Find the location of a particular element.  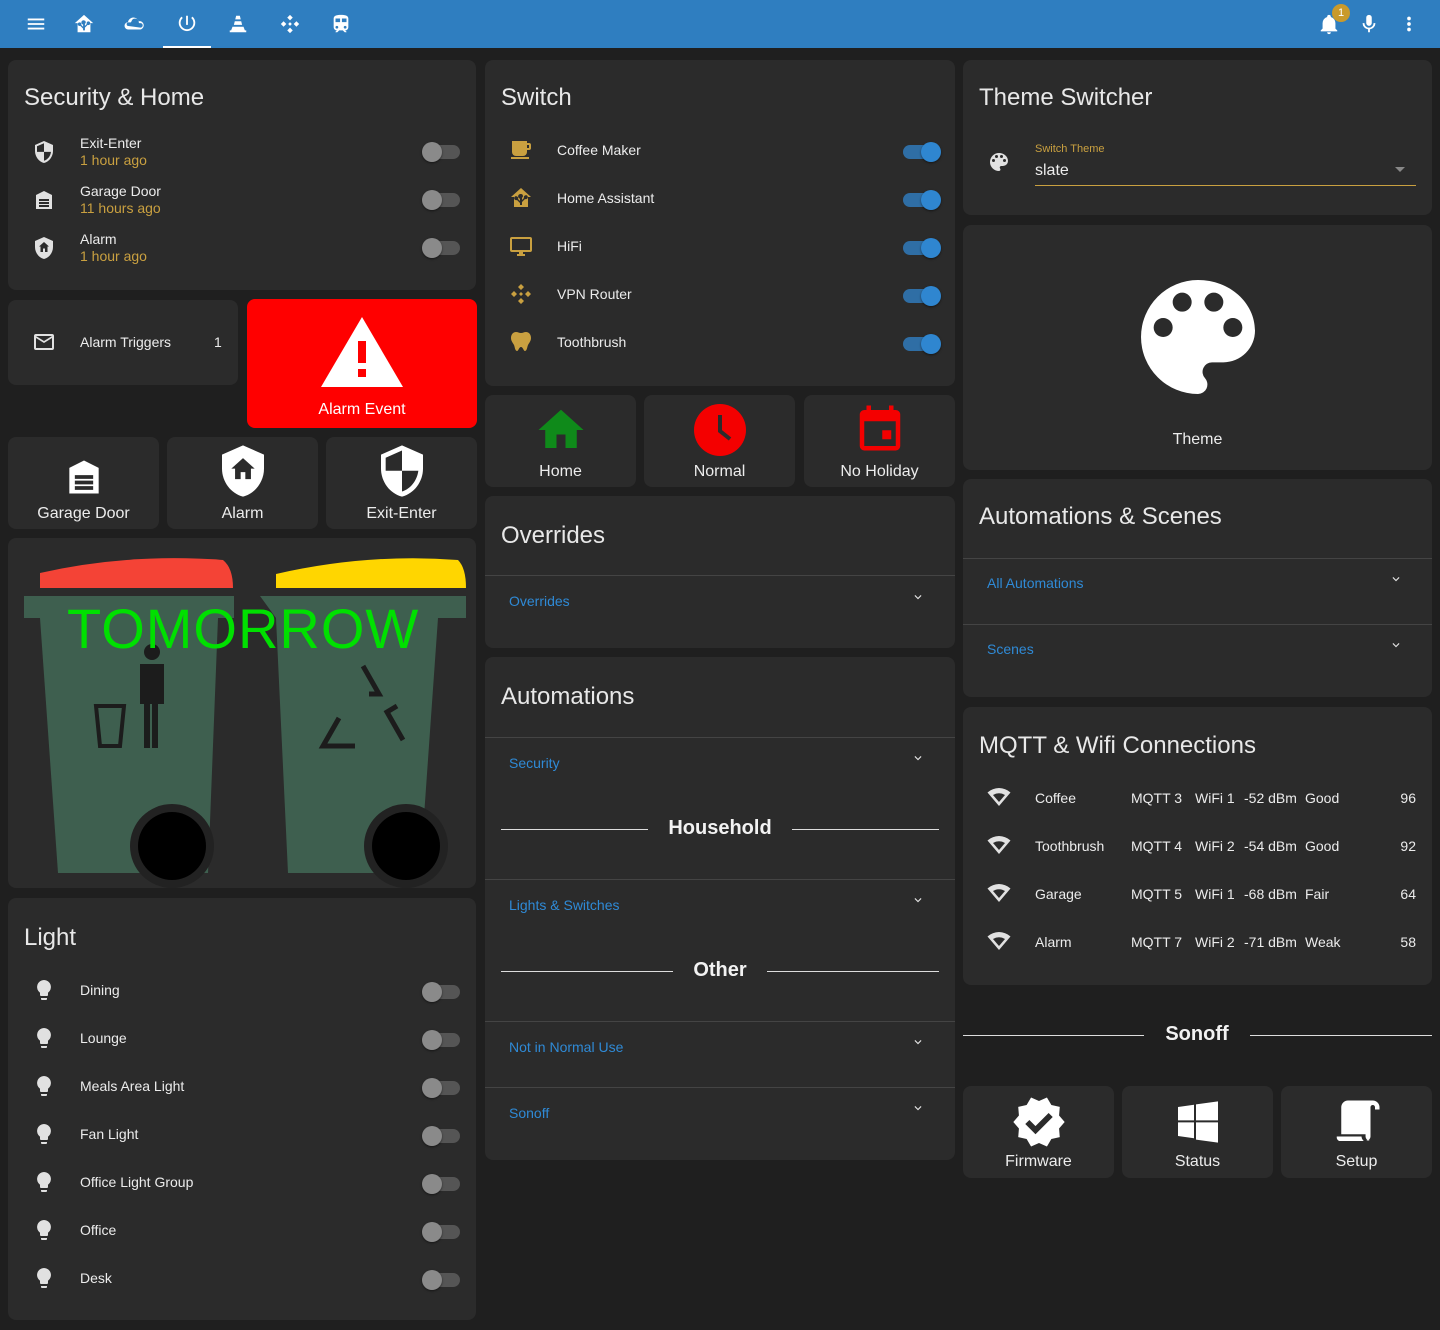

theme-select: Switch Theme slate is located at coordinates (1225, 162).